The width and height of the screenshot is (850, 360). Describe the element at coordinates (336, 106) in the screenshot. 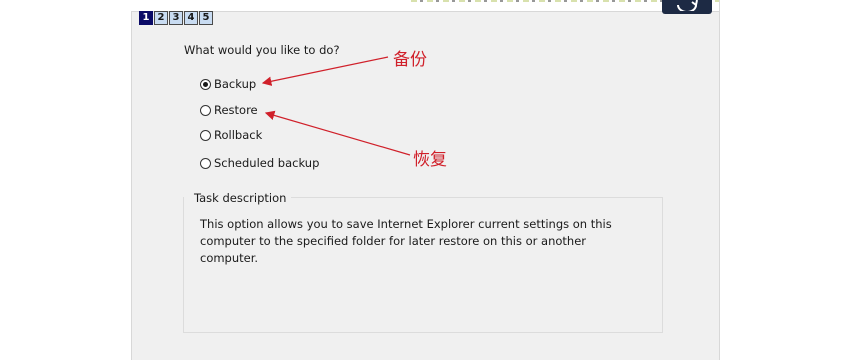

I see `annotation-arrows` at that location.